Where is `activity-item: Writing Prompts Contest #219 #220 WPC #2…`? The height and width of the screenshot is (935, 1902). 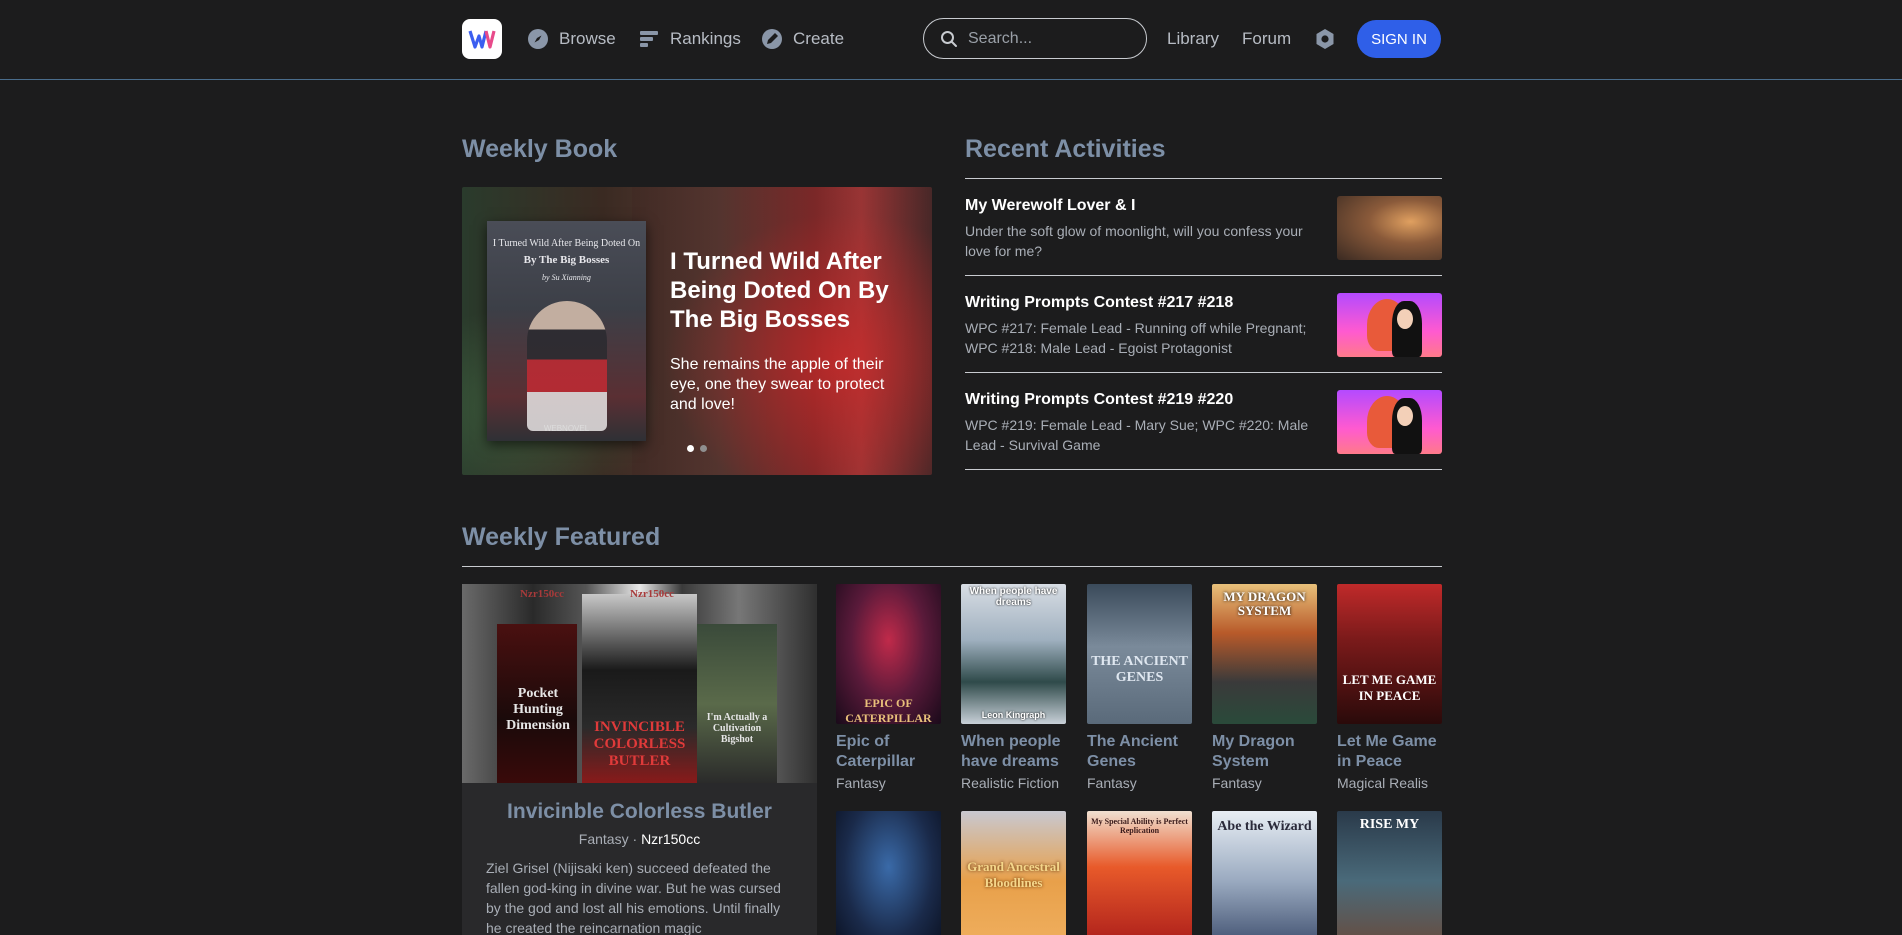
activity-item: Writing Prompts Contest #219 #220 WPC #2… is located at coordinates (1203, 421).